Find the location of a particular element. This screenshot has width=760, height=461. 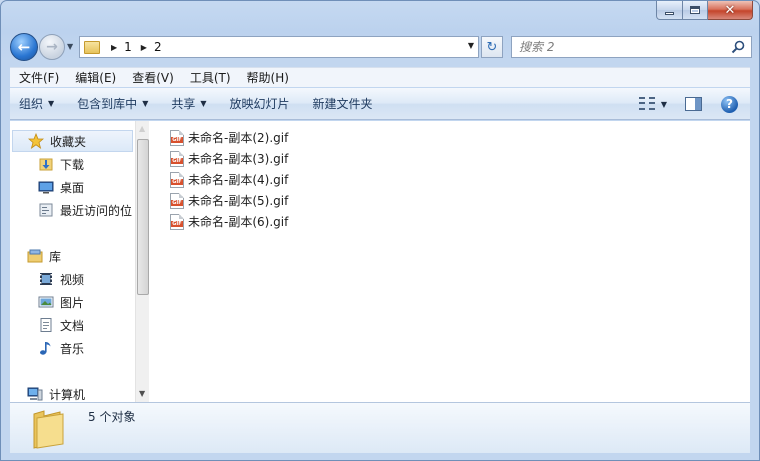

music-icon is located at coordinates (45, 348).